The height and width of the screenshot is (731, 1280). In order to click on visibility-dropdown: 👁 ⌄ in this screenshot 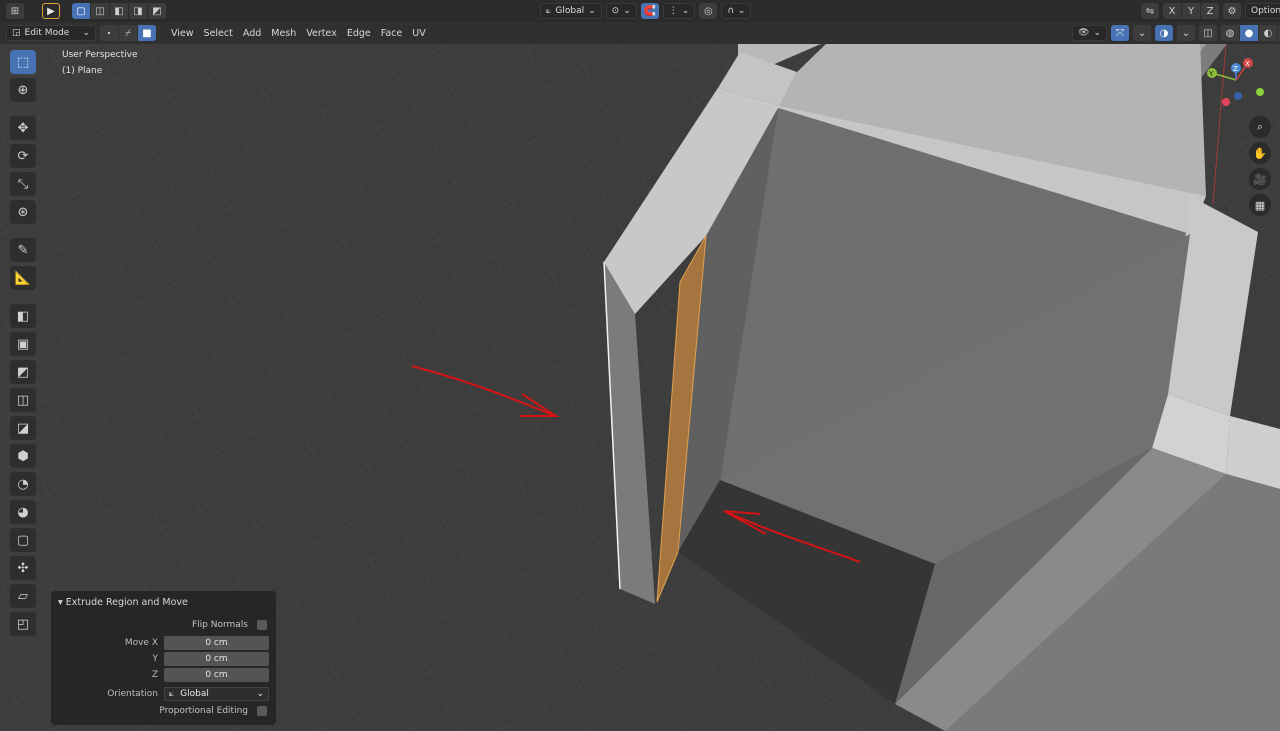, I will do `click(1089, 33)`.